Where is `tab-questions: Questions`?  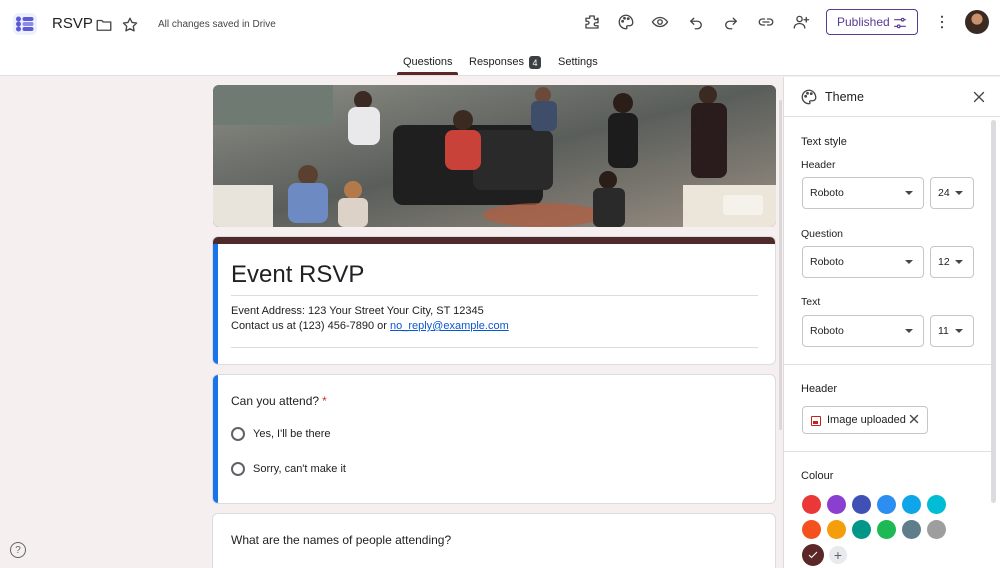
tab-questions: Questions is located at coordinates (428, 62).